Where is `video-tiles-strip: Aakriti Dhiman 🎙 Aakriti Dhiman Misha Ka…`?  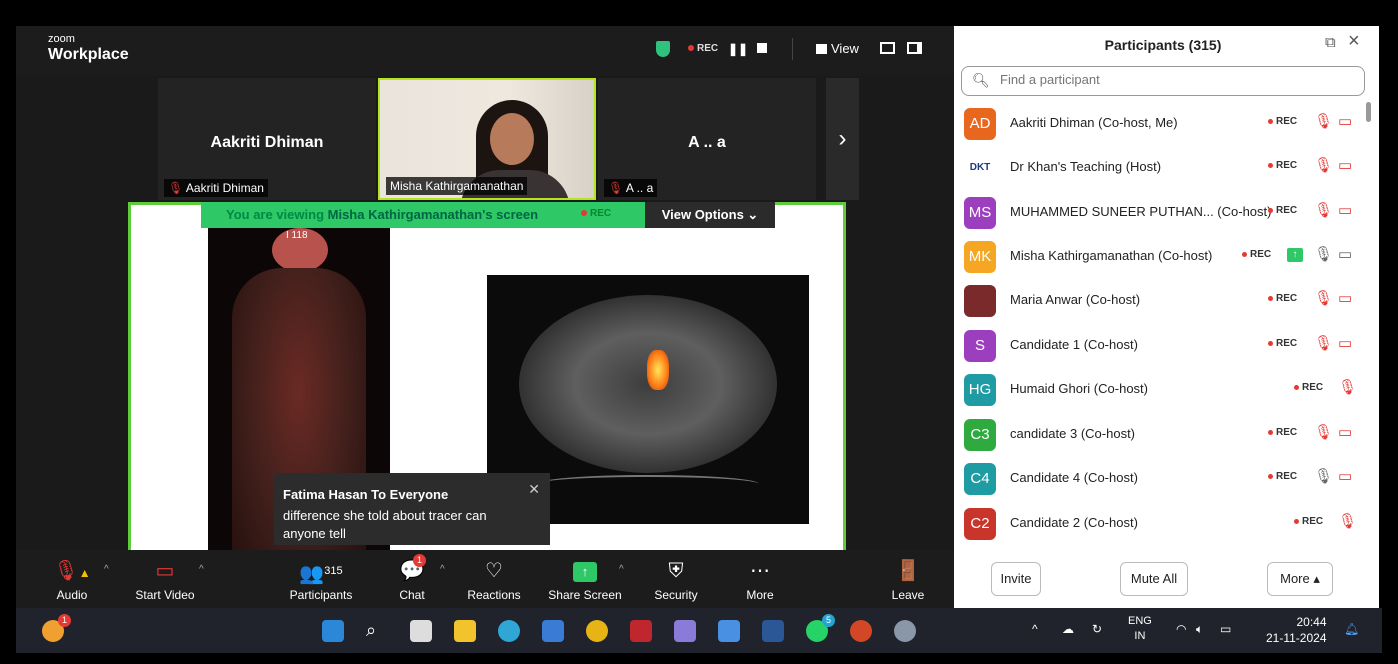 video-tiles-strip: Aakriti Dhiman 🎙 Aakriti Dhiman Misha Ka… is located at coordinates (488, 139).